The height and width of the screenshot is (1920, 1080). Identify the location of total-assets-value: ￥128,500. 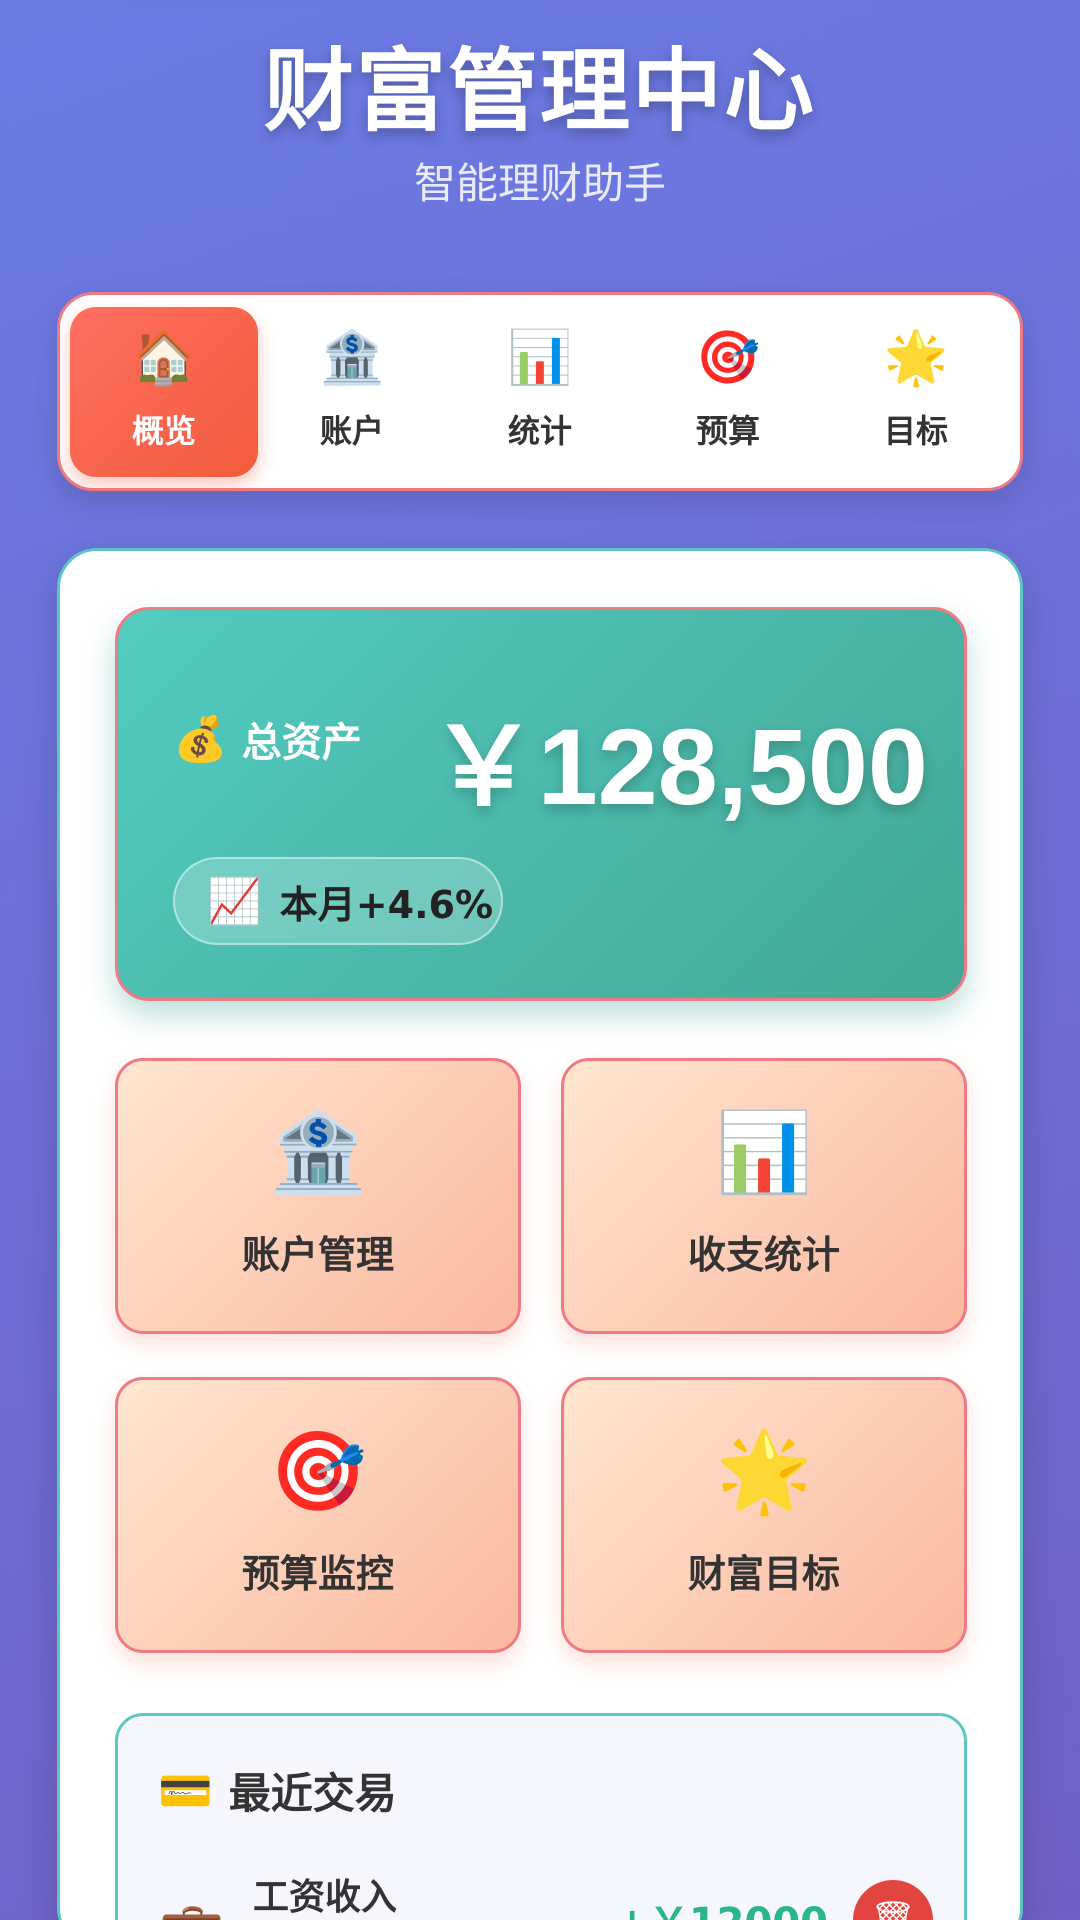
(678, 766).